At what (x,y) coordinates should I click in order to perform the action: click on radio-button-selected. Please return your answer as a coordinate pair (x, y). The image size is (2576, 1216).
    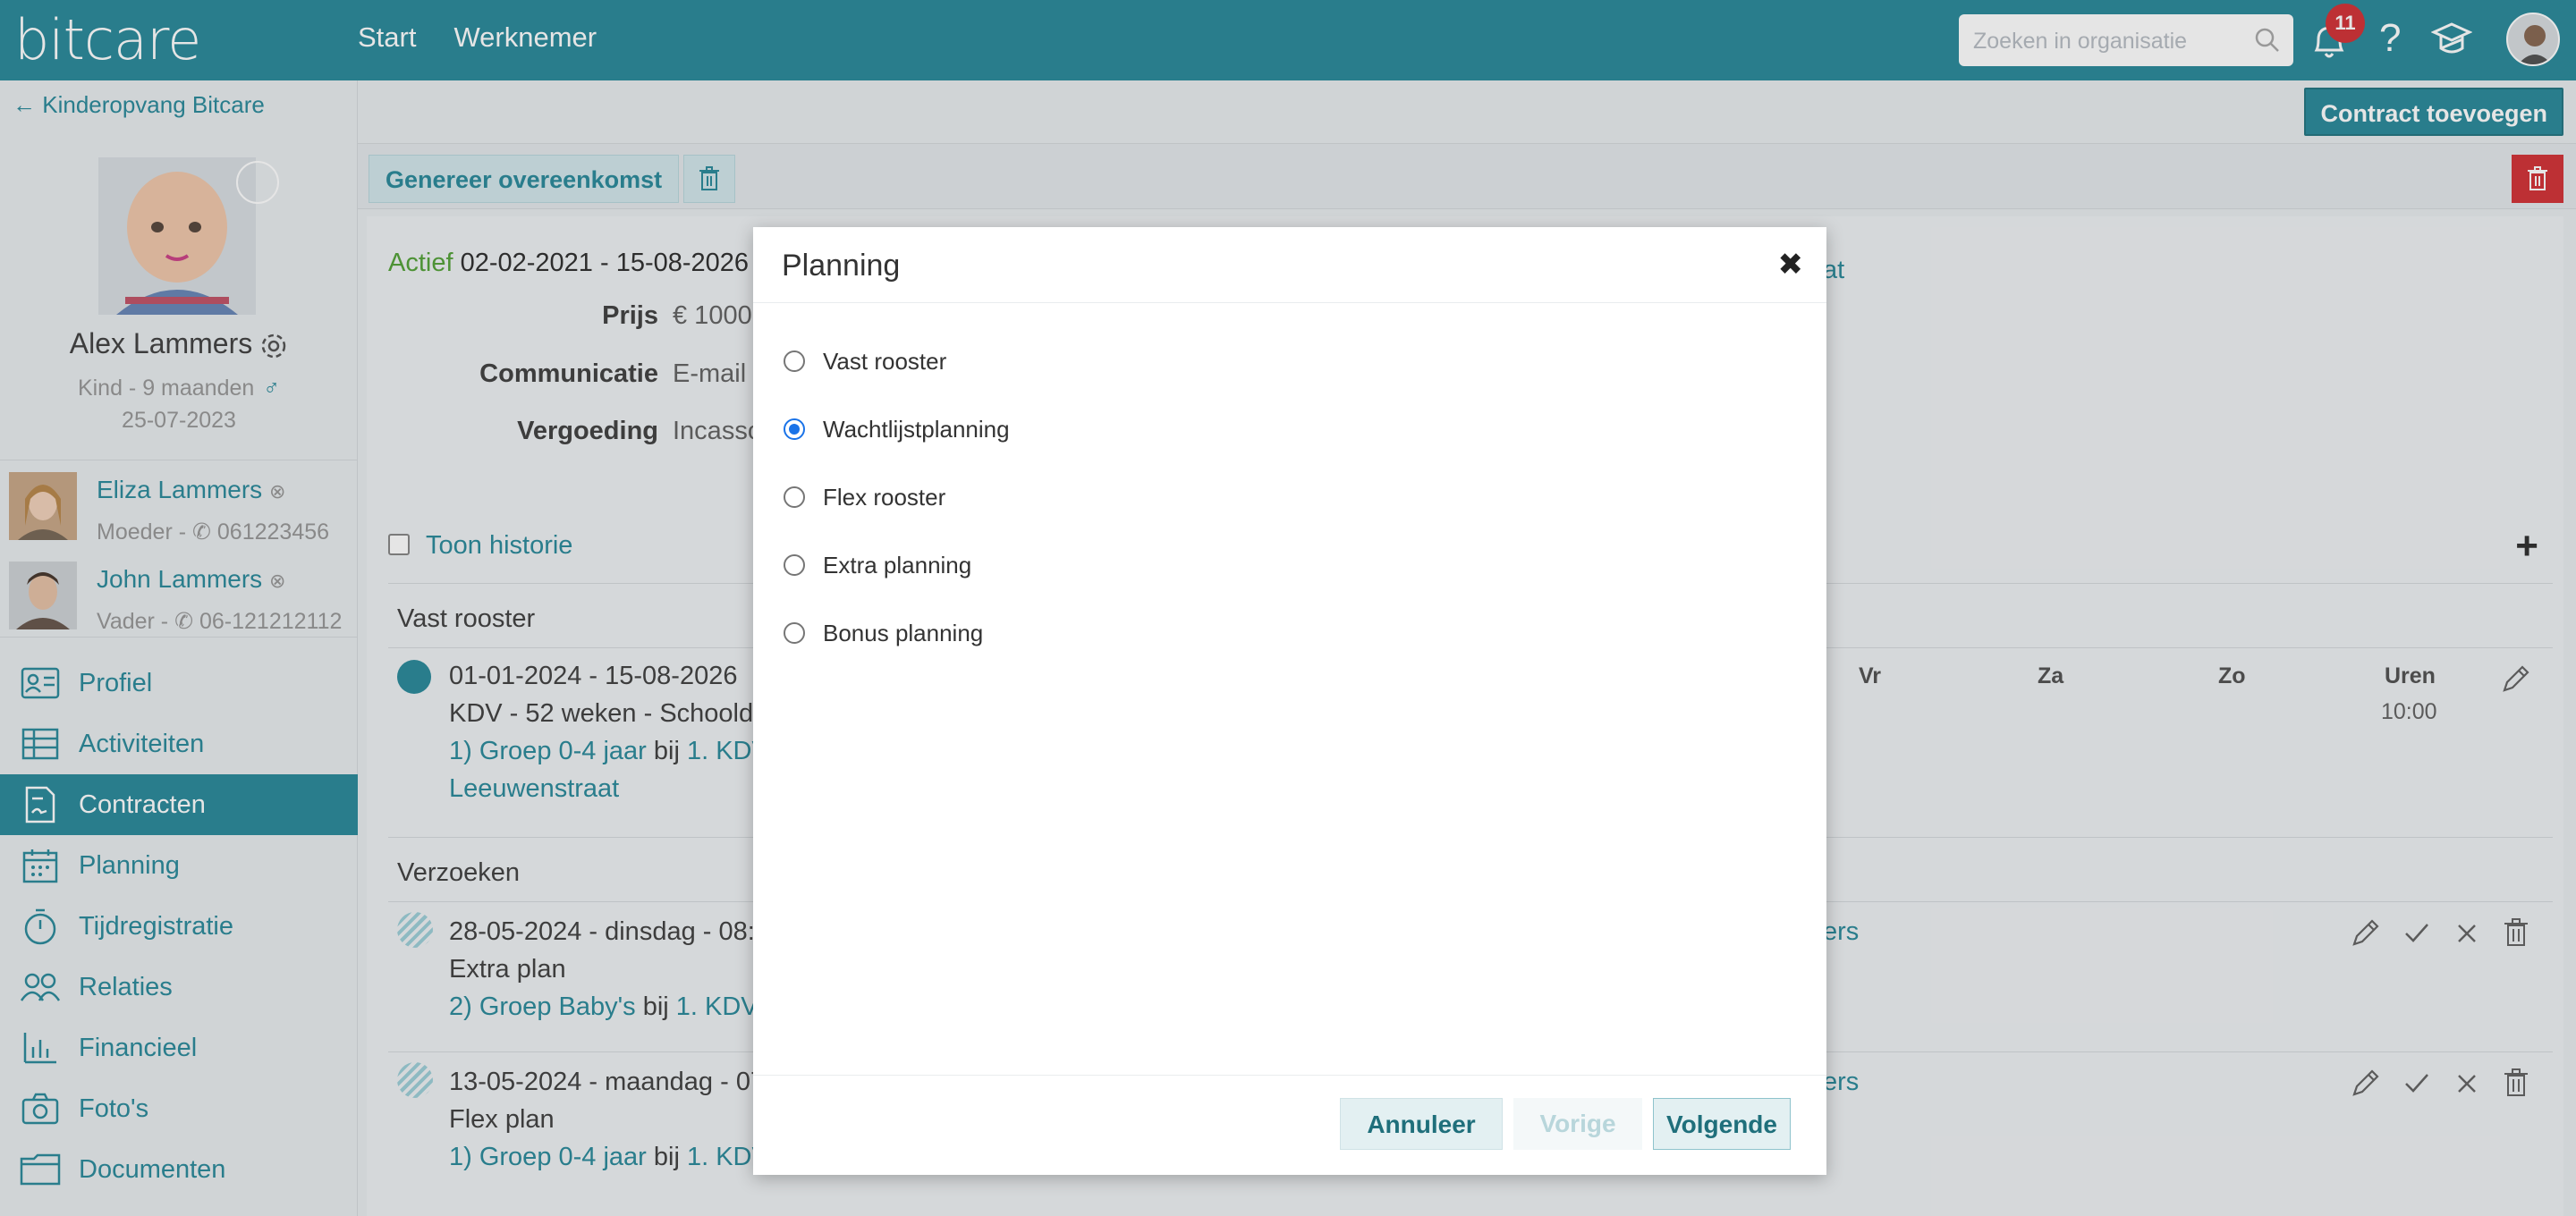
    Looking at the image, I should click on (794, 429).